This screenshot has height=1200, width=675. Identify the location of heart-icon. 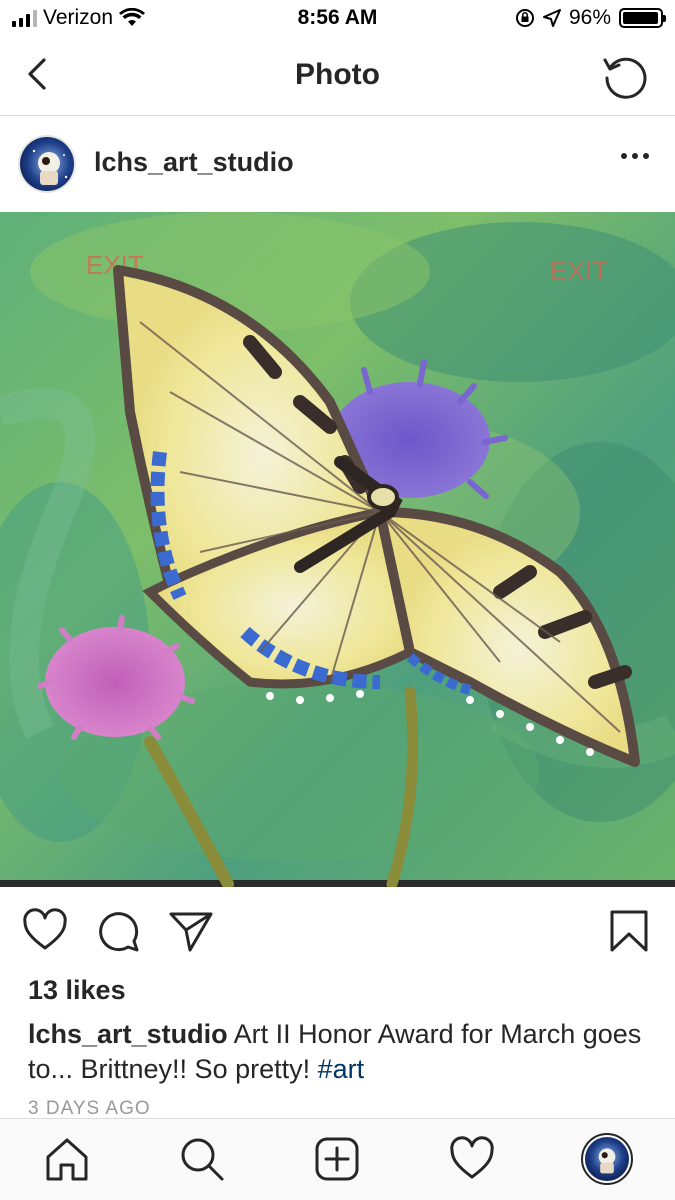
(45, 931).